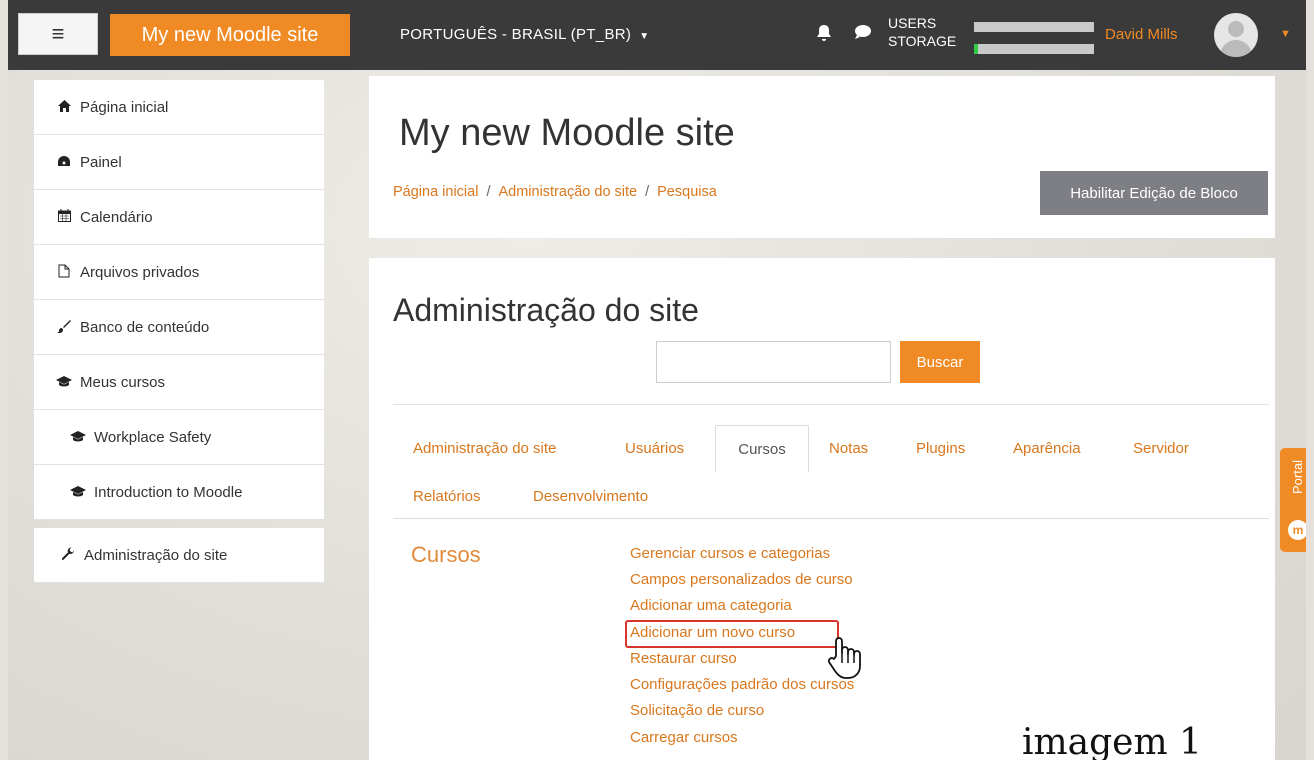  Describe the element at coordinates (64, 107) in the screenshot. I see `home-icon` at that location.